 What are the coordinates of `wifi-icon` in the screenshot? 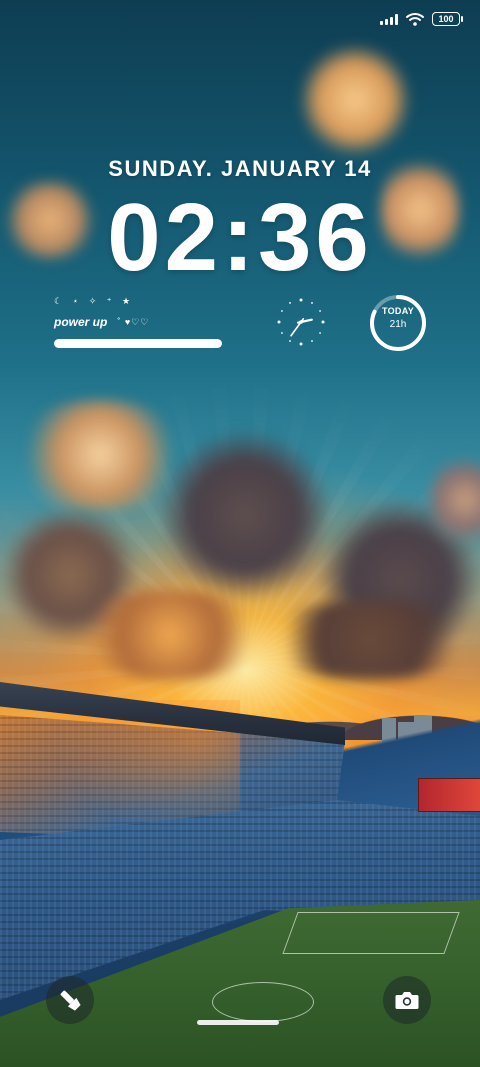 It's located at (415, 19).